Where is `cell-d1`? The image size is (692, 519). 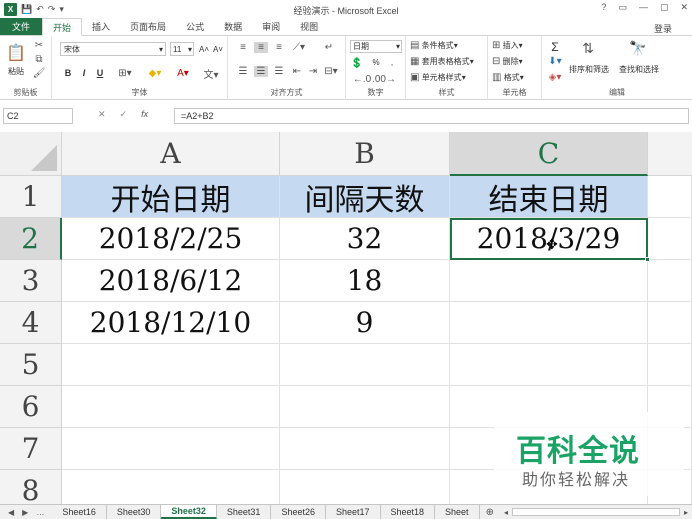
cell-d1 is located at coordinates (670, 197).